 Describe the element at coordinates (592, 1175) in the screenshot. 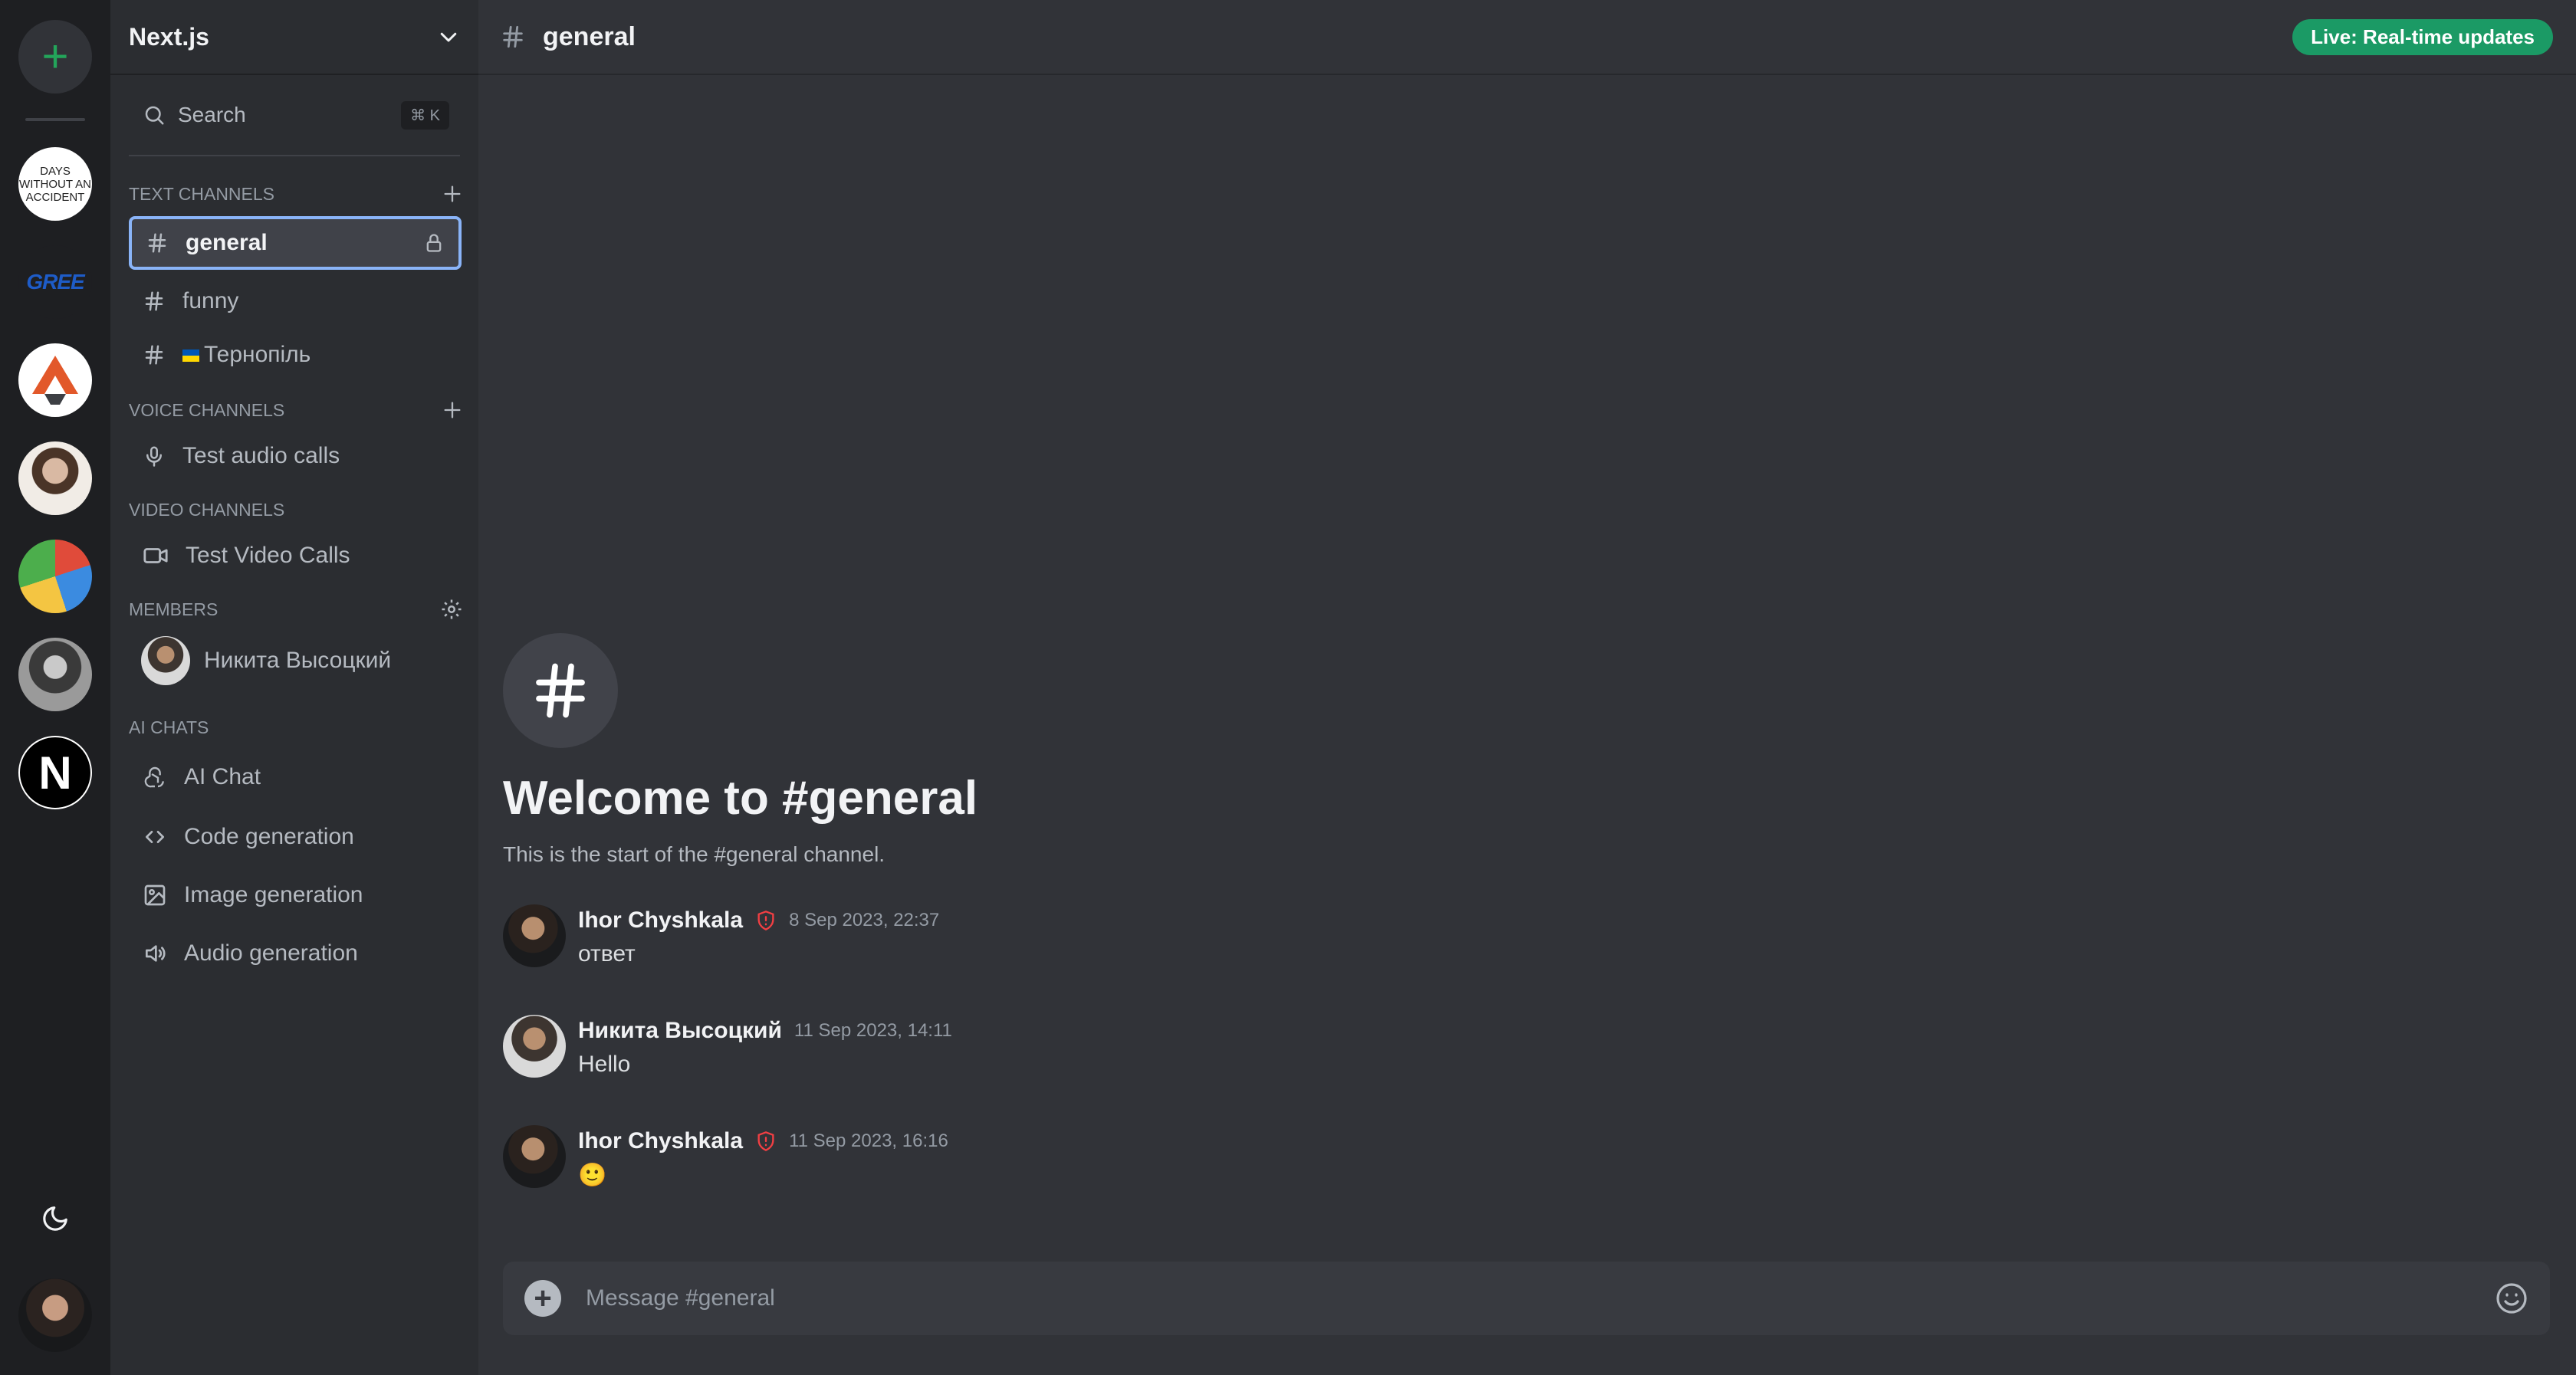

I see `message-text: 🙂` at that location.